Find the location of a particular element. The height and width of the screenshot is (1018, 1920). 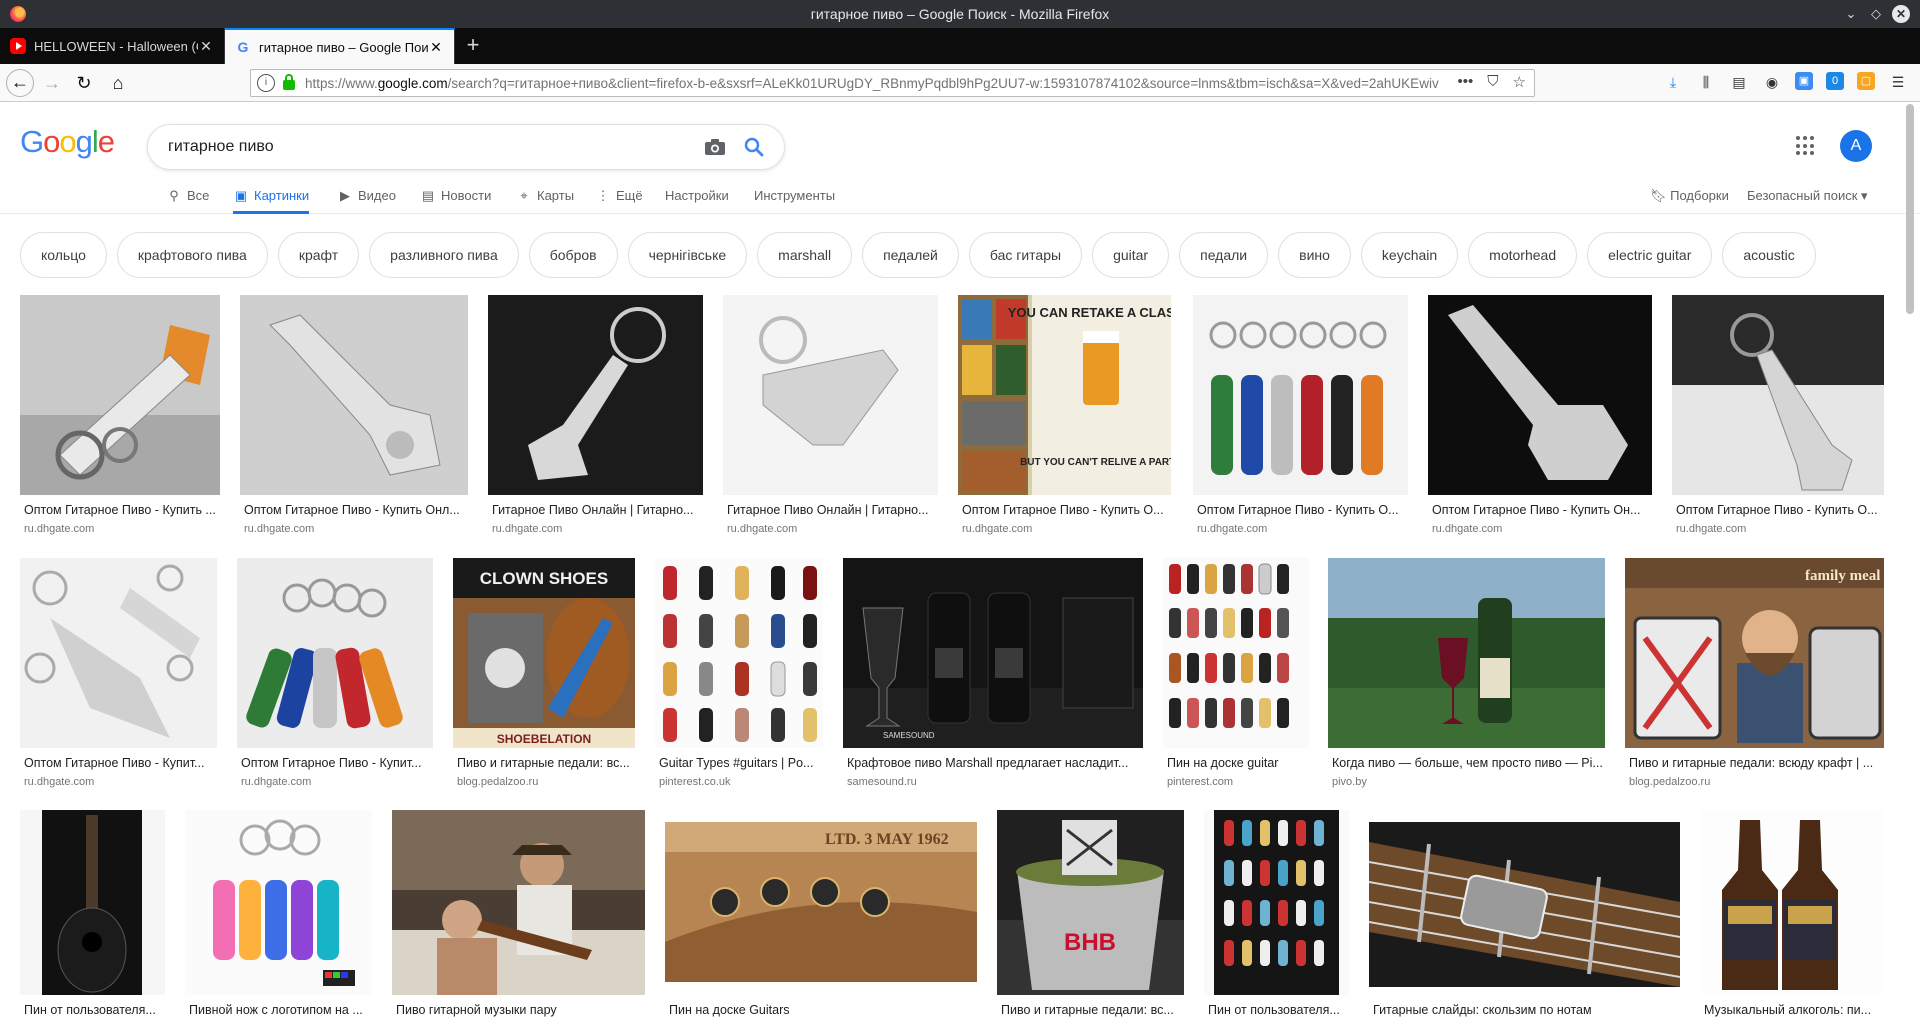

tab-helloween: HELLOWEEN - Halloween (O ✕ is located at coordinates (112, 46).